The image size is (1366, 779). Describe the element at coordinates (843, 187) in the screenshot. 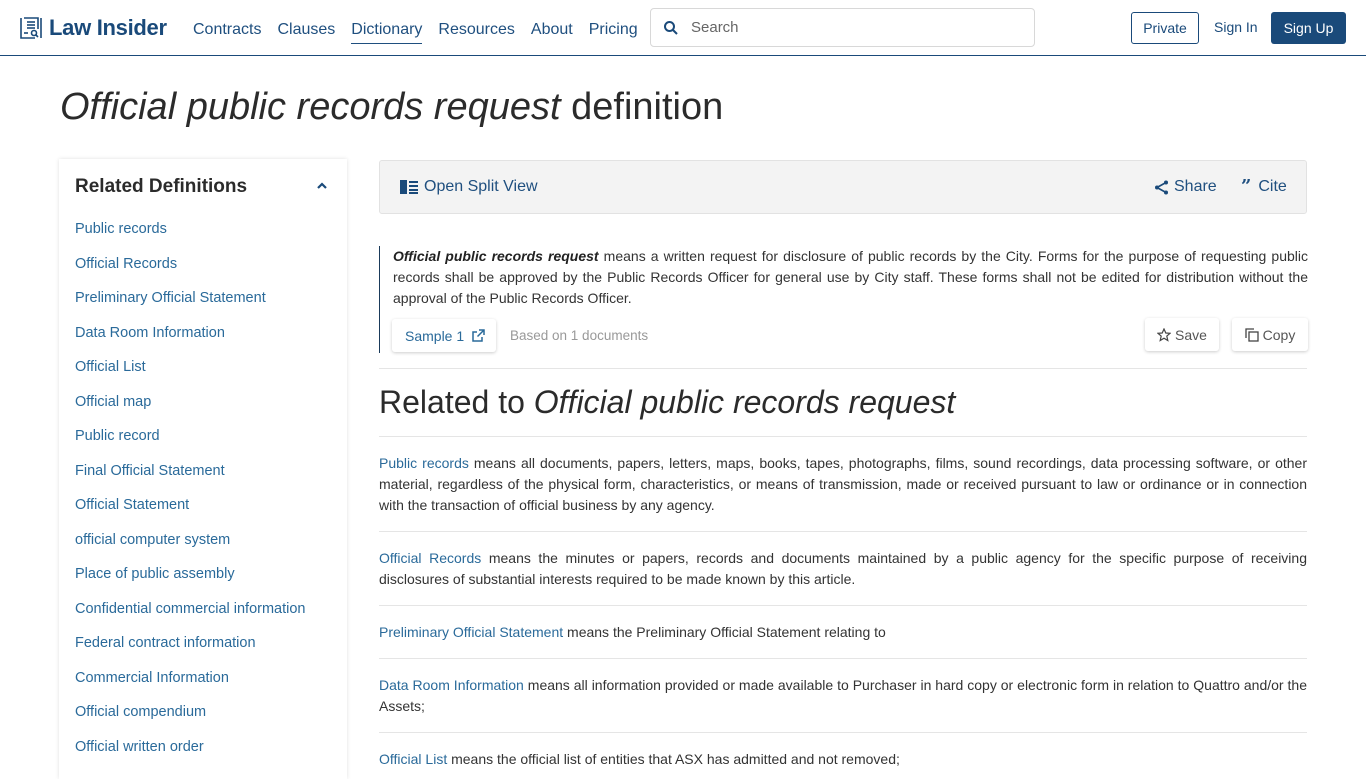

I see `definition-toolbar: Open Split View Share ” Cite` at that location.